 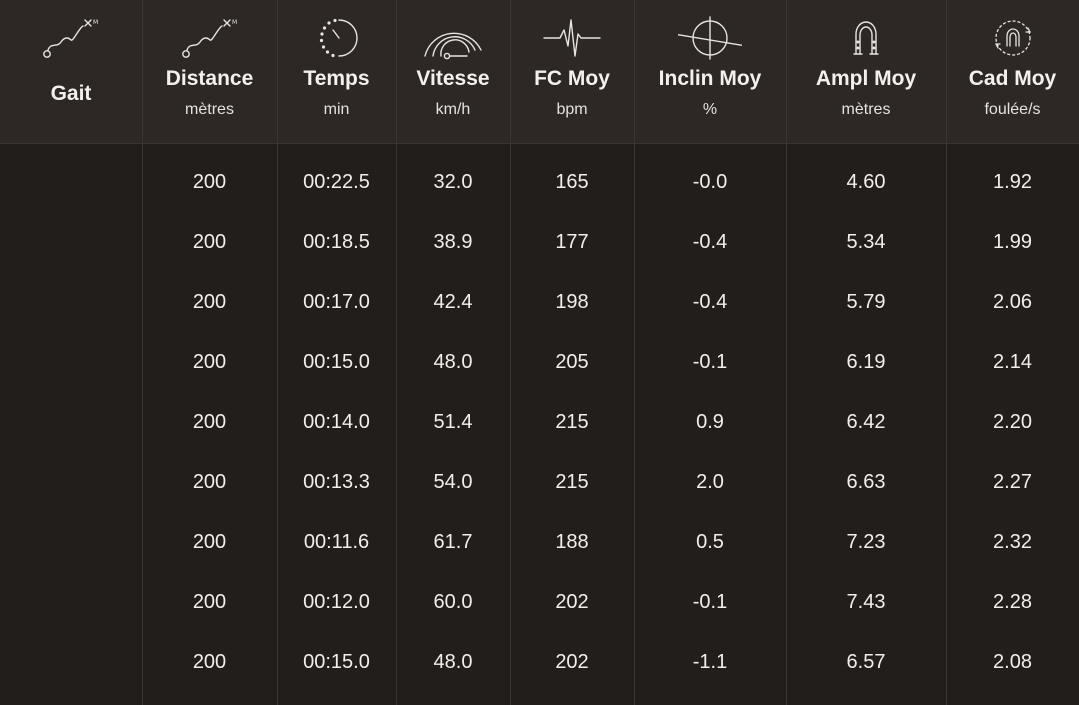 I want to click on header-unit: %, so click(x=710, y=109).